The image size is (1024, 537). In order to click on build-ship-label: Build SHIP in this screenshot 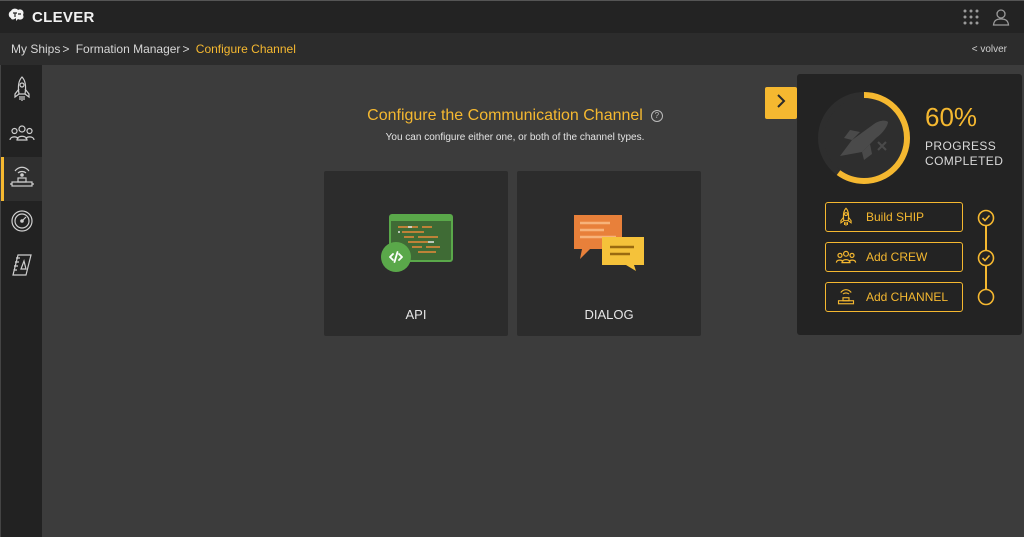, I will do `click(895, 217)`.